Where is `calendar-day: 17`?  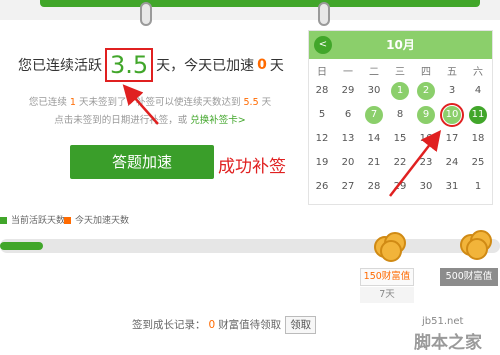
calendar-day: 17 is located at coordinates (452, 139).